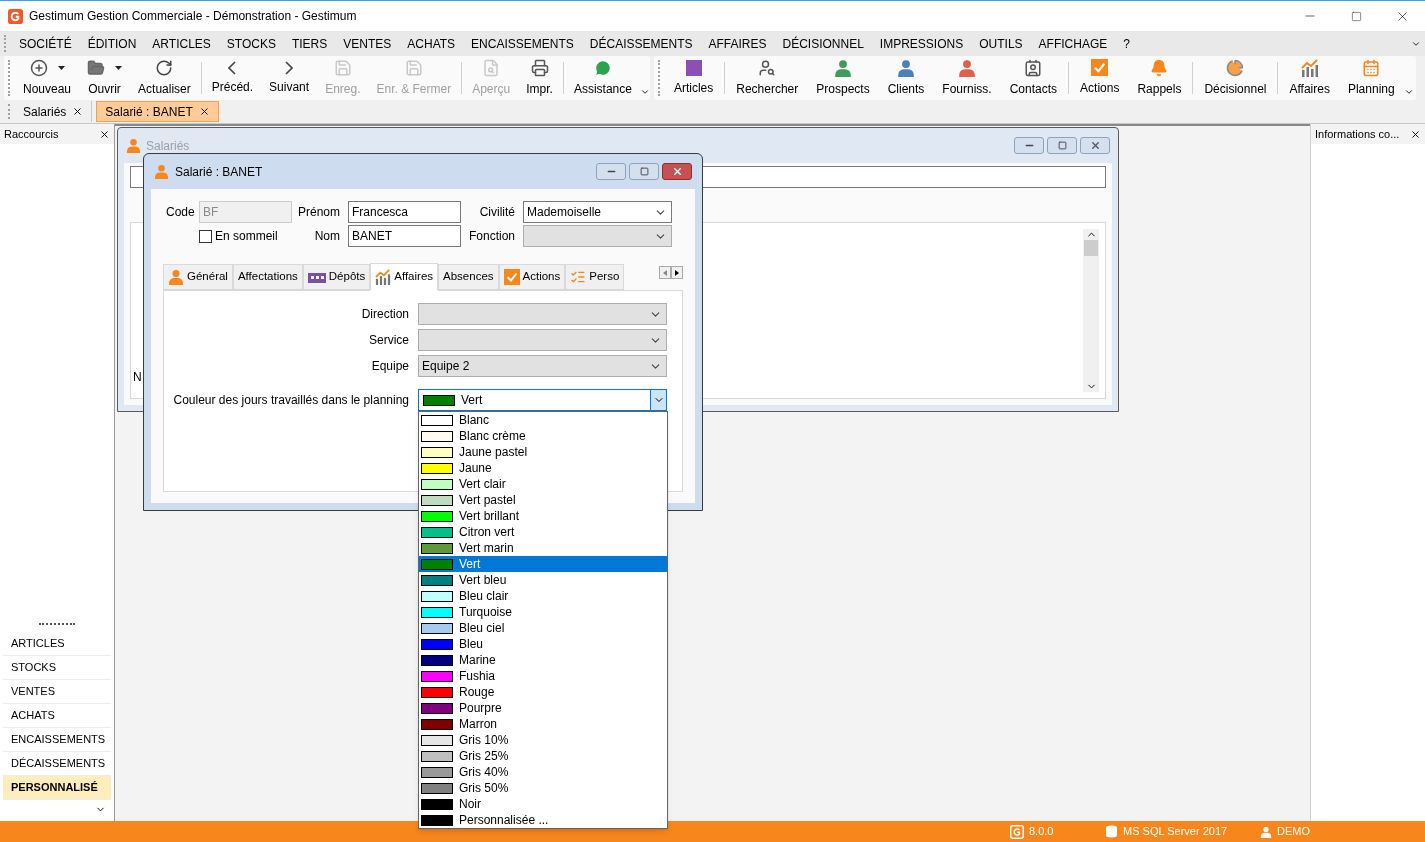 The height and width of the screenshot is (842, 1425). I want to click on scrollbar, so click(1091, 310).